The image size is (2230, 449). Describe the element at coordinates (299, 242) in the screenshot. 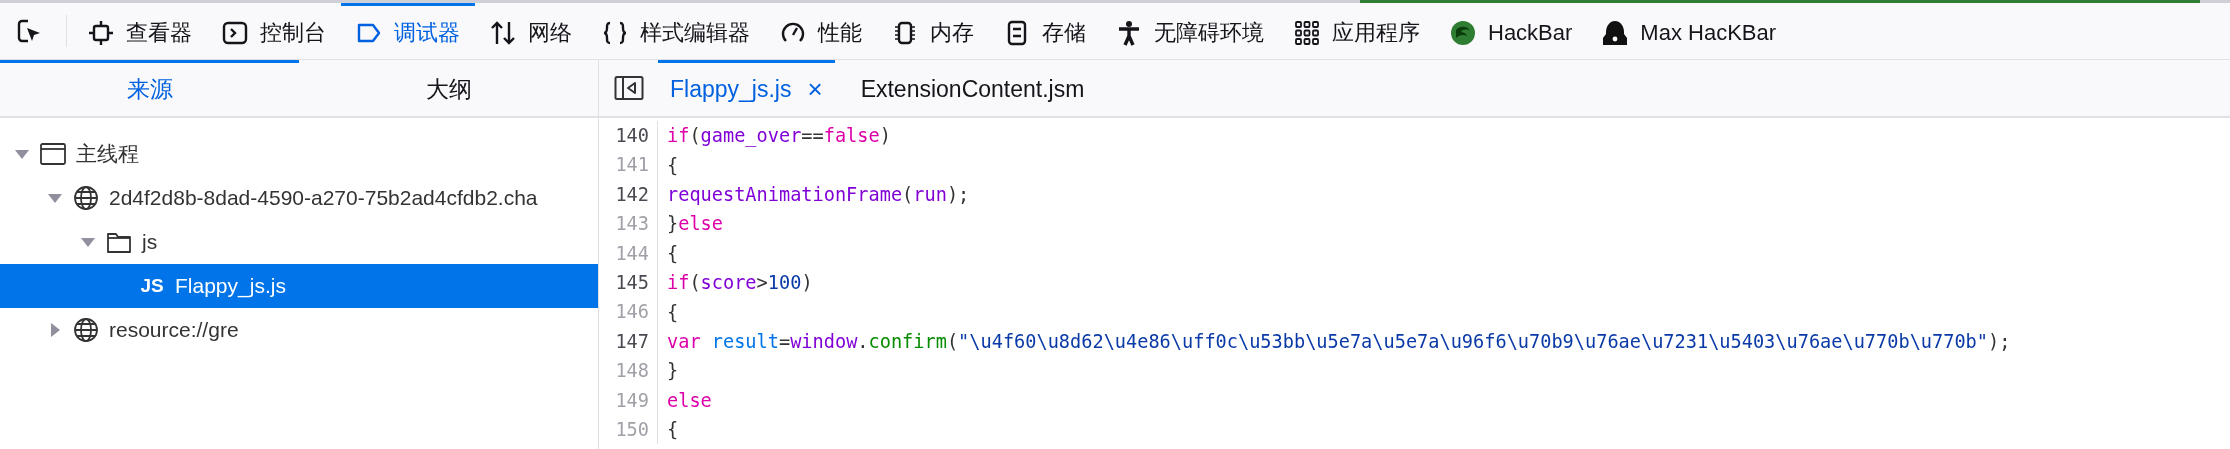

I see `tree-item: js` at that location.